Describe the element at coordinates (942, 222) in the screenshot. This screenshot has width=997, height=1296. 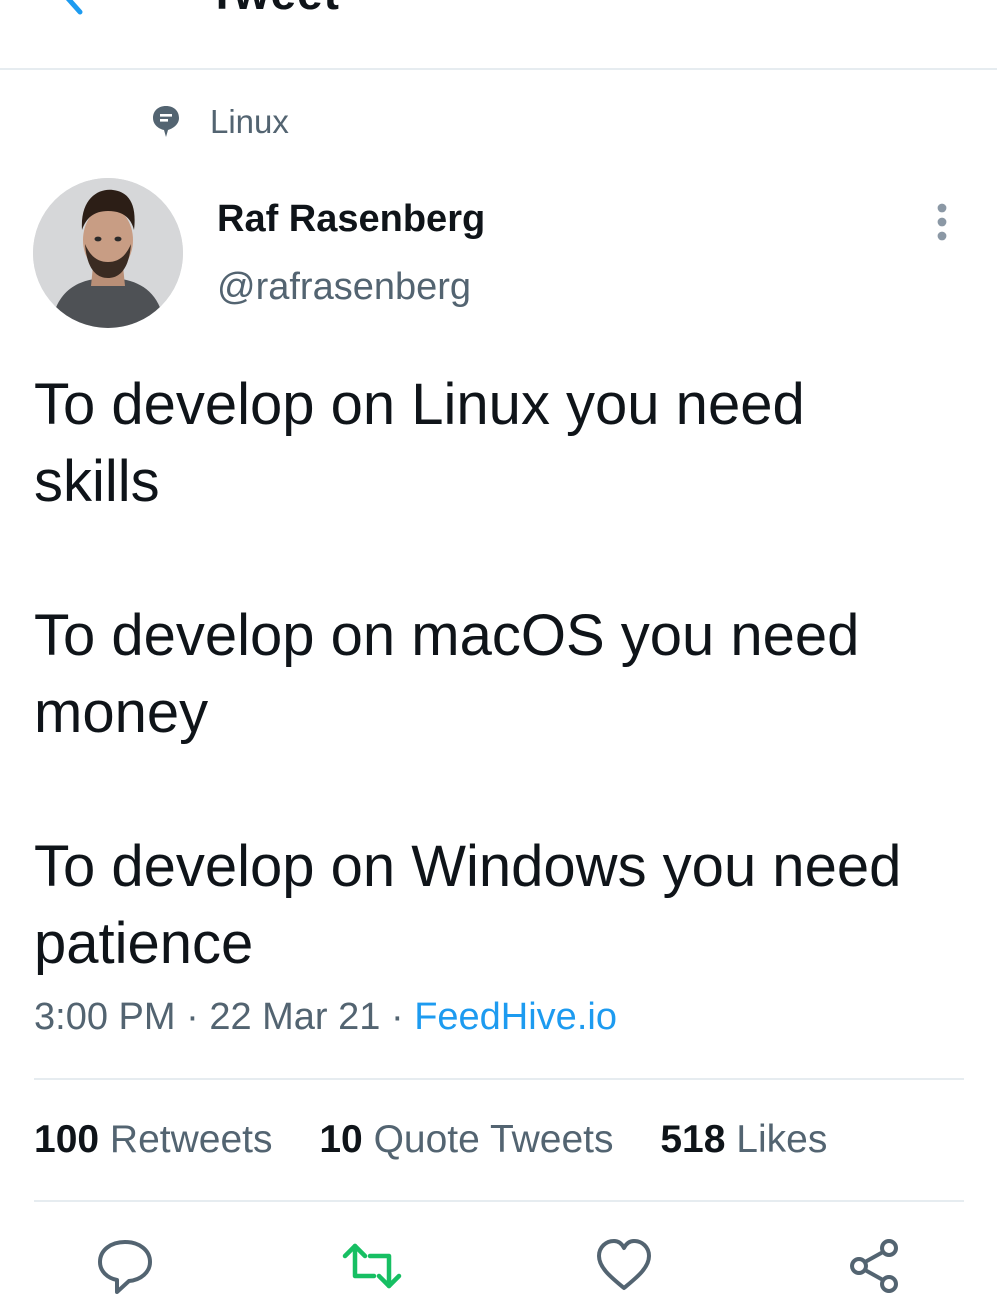
I see `more-vertical-icon` at that location.